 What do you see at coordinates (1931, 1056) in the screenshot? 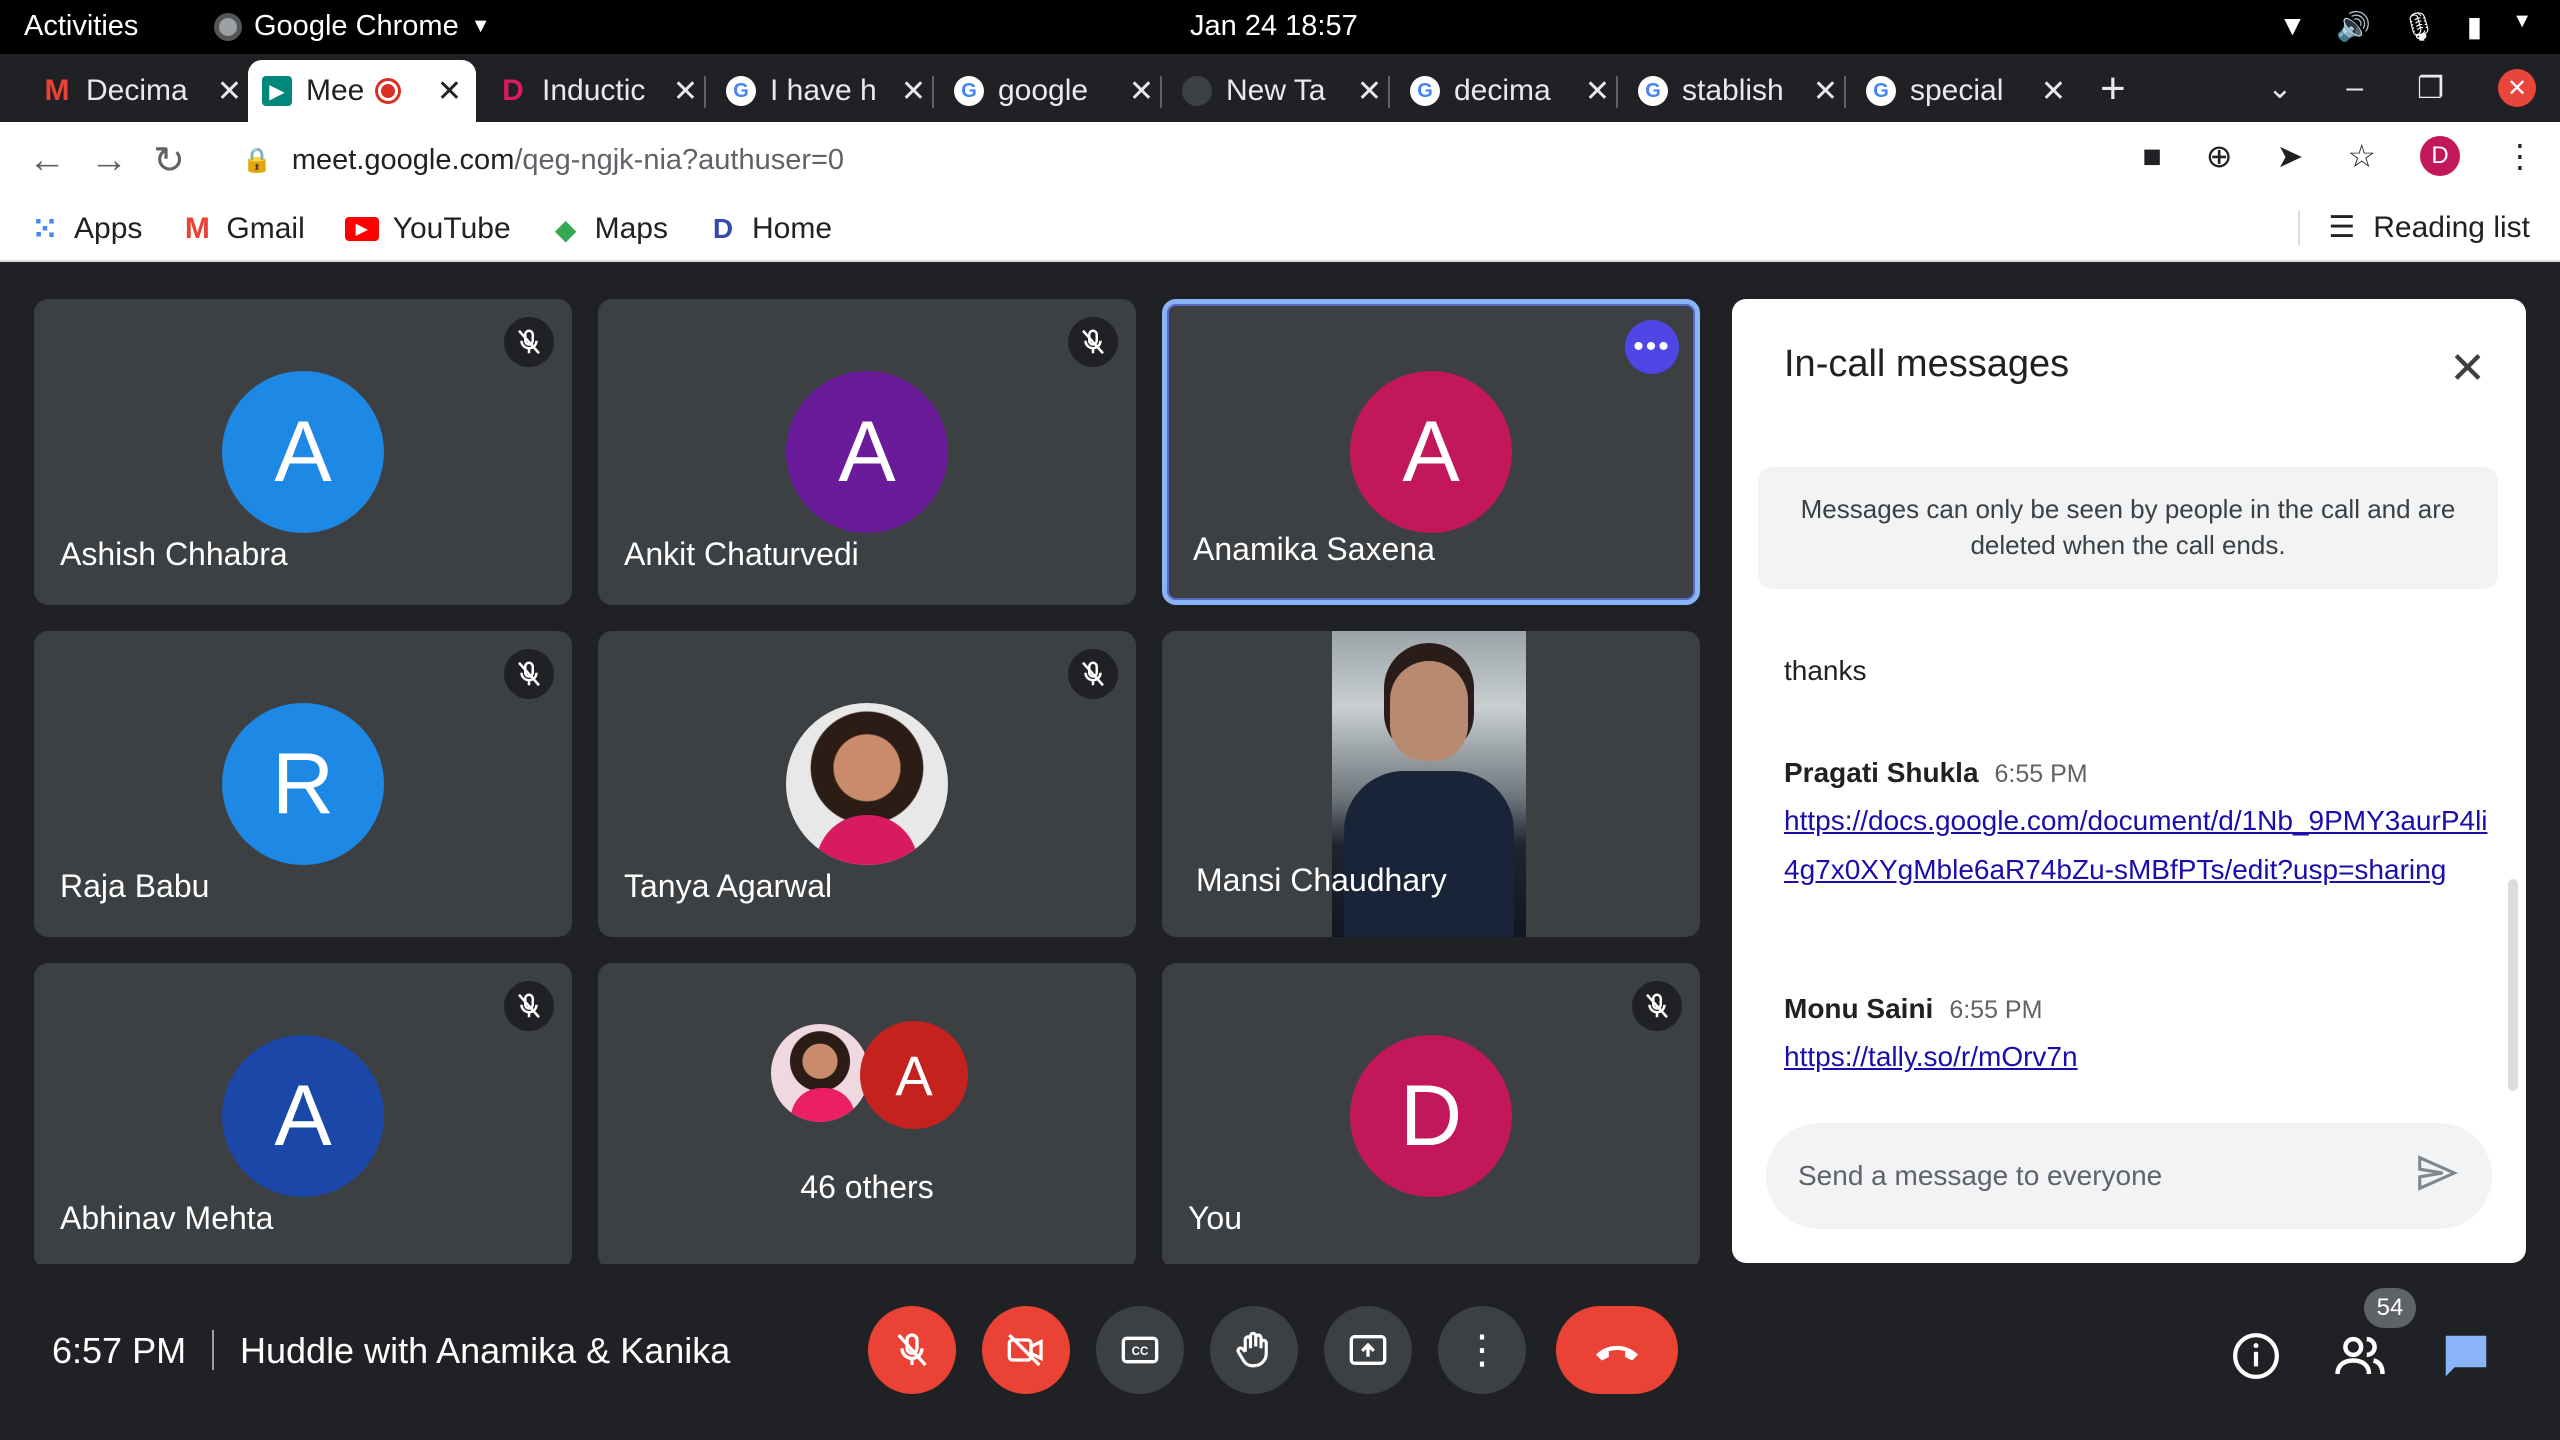
I see `message-link: https://tally.so/r/mOrv7n` at bounding box center [1931, 1056].